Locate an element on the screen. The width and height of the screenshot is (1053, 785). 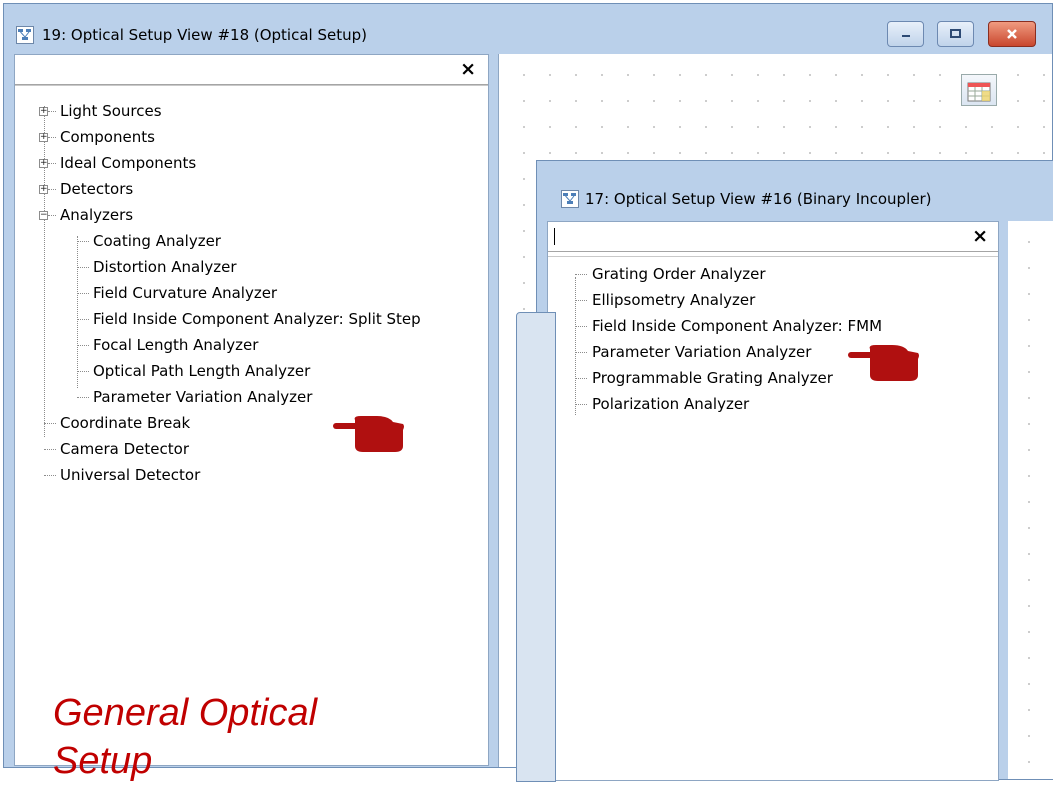
tree-node-label: Field Curvature Analyzer is located at coordinates (185, 293).